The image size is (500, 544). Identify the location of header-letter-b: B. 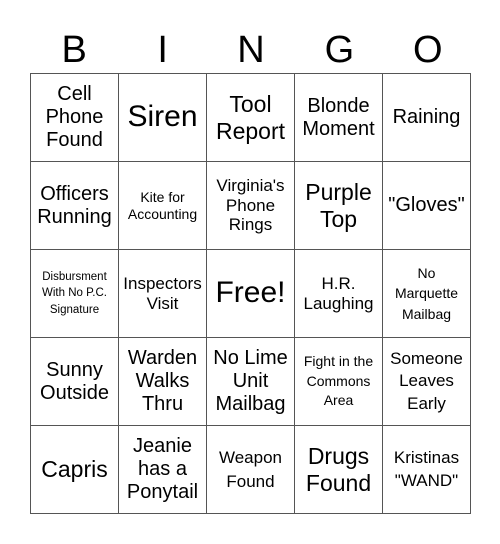
(74, 50).